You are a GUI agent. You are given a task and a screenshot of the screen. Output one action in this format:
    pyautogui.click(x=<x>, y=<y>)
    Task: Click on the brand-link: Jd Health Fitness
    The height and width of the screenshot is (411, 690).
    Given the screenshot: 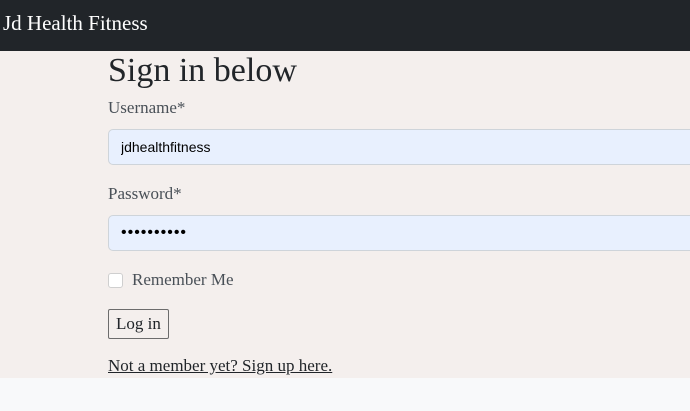 What is the action you would take?
    pyautogui.click(x=75, y=23)
    